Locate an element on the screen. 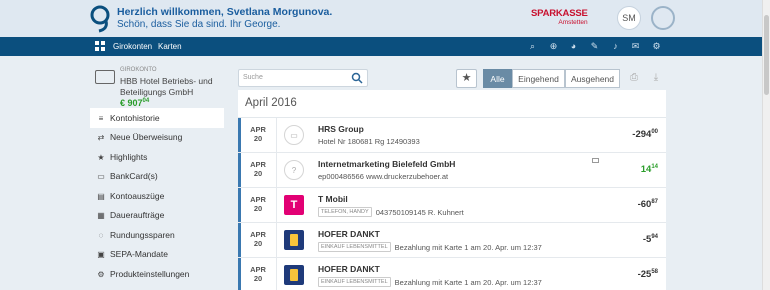  savings-icon: ◌ is located at coordinates (101, 235).